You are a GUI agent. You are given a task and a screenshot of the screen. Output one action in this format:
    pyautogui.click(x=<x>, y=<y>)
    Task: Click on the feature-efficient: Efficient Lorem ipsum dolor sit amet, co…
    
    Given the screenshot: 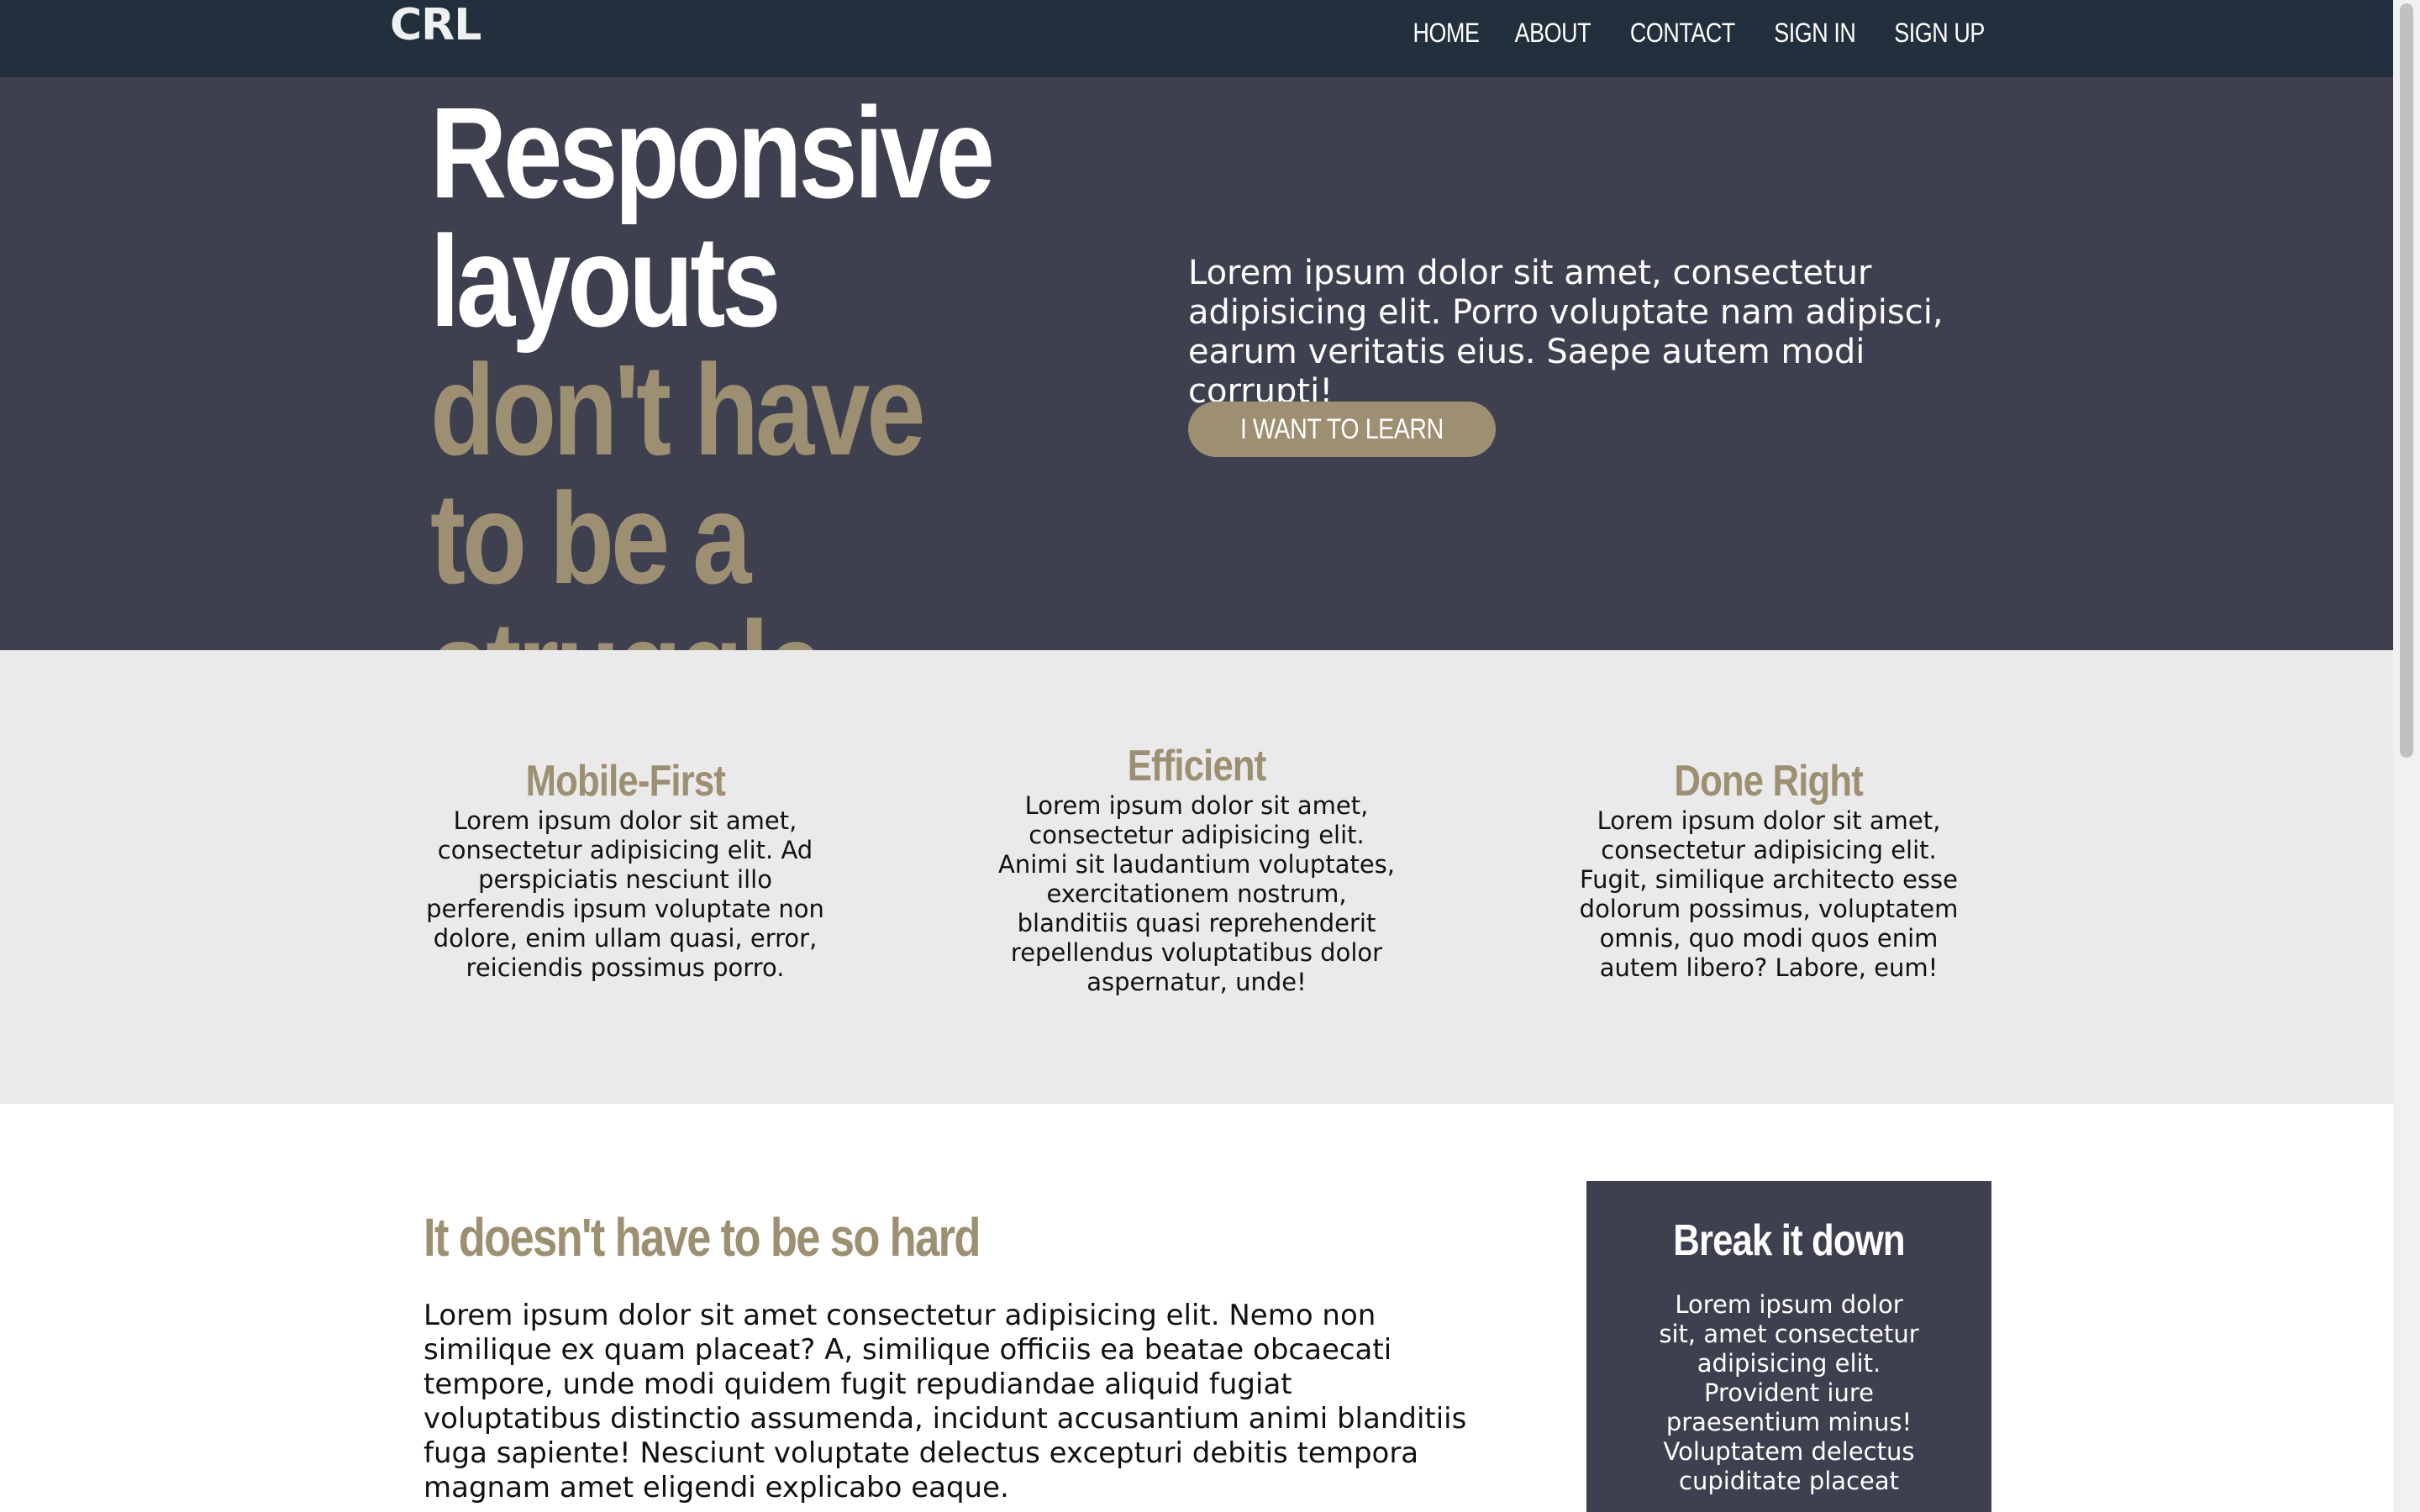 What is the action you would take?
    pyautogui.click(x=1197, y=869)
    